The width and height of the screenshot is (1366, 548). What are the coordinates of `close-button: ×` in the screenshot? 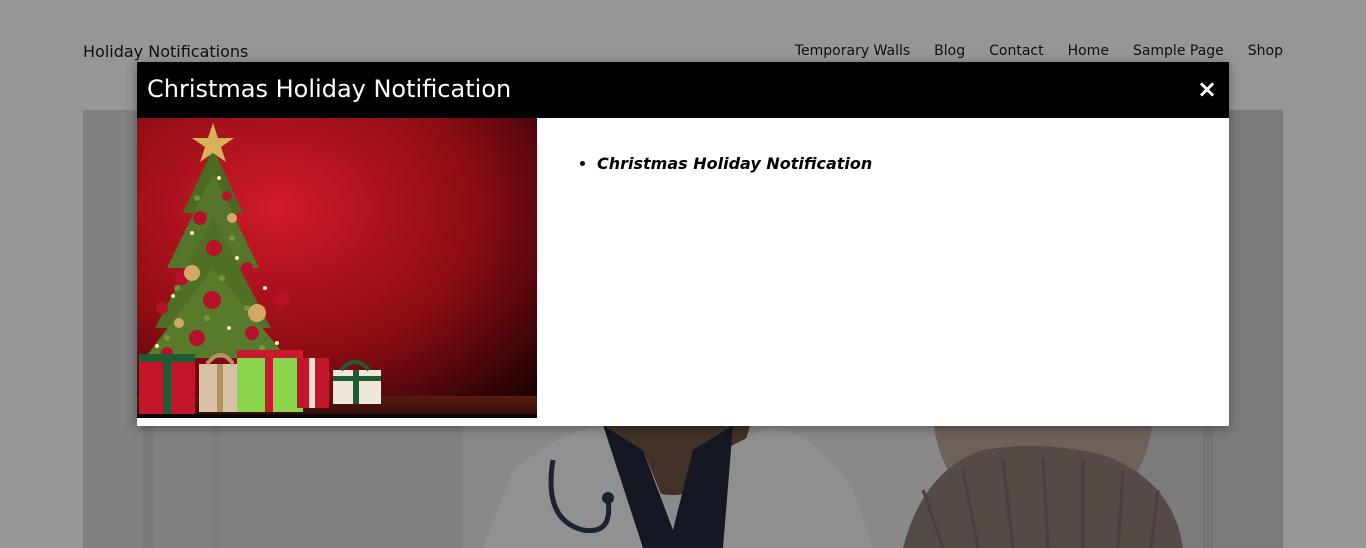 It's located at (1207, 89).